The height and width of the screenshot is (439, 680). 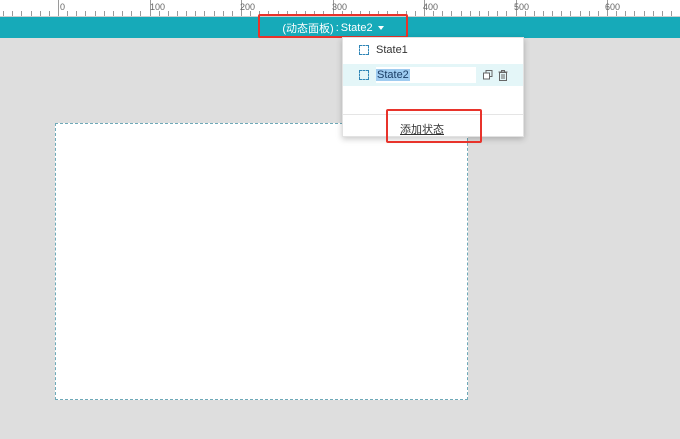 I want to click on horizontal-ruler: 0 100 200 300 400 500 600, so click(x=340, y=8).